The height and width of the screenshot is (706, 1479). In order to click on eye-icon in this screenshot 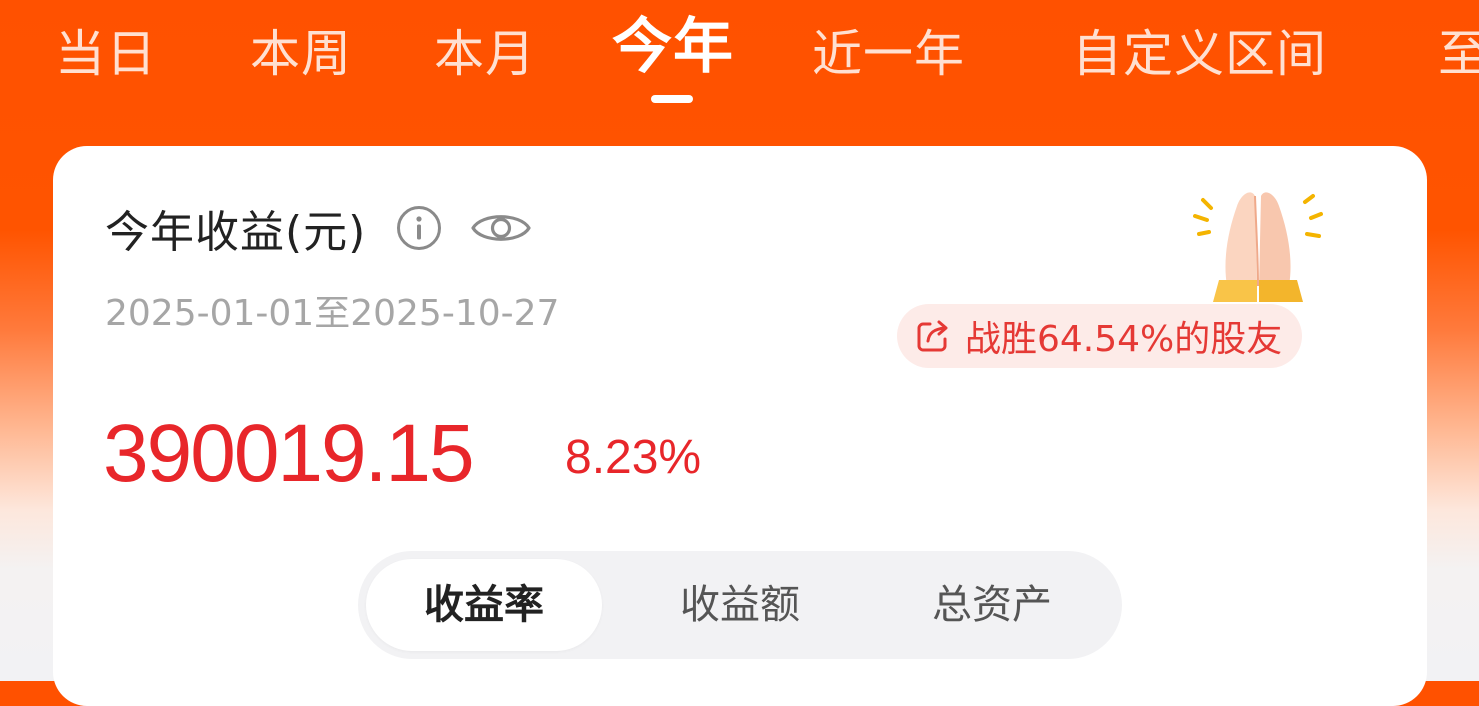, I will do `click(501, 228)`.